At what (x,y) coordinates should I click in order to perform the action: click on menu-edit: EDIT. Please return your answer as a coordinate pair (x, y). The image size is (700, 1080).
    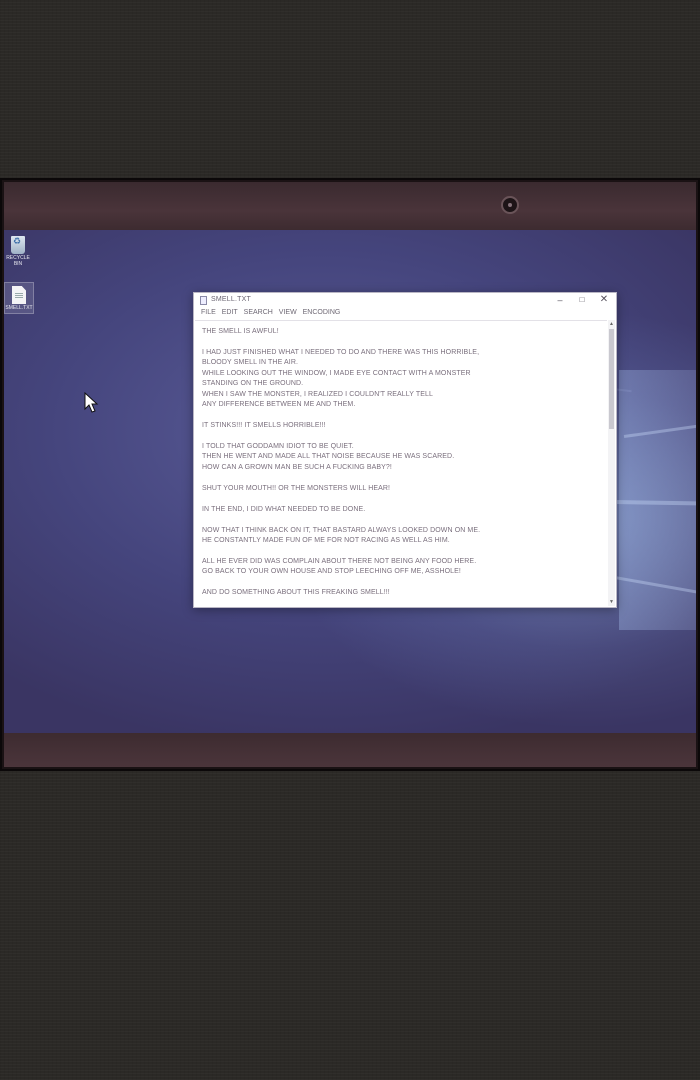
    Looking at the image, I should click on (230, 312).